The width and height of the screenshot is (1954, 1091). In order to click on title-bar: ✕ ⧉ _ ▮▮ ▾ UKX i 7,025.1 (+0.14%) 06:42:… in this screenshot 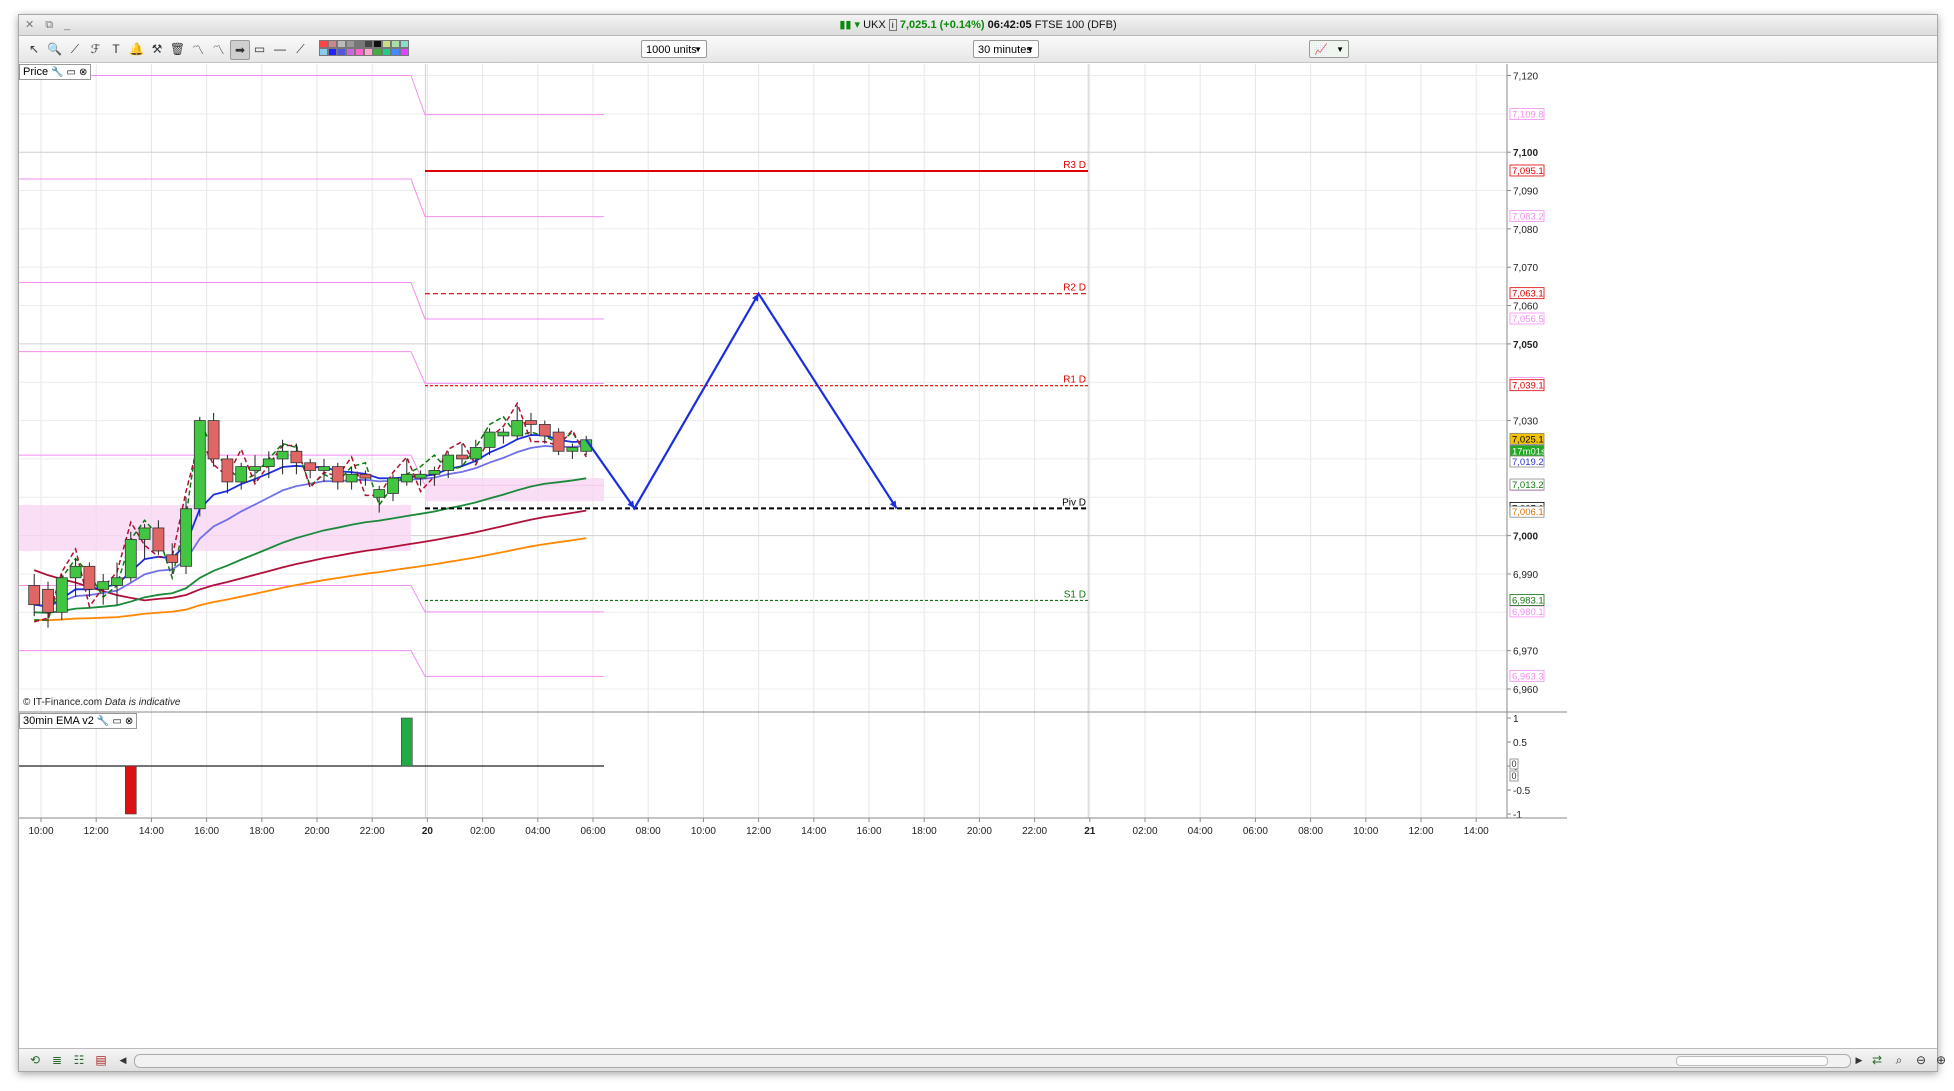, I will do `click(978, 25)`.